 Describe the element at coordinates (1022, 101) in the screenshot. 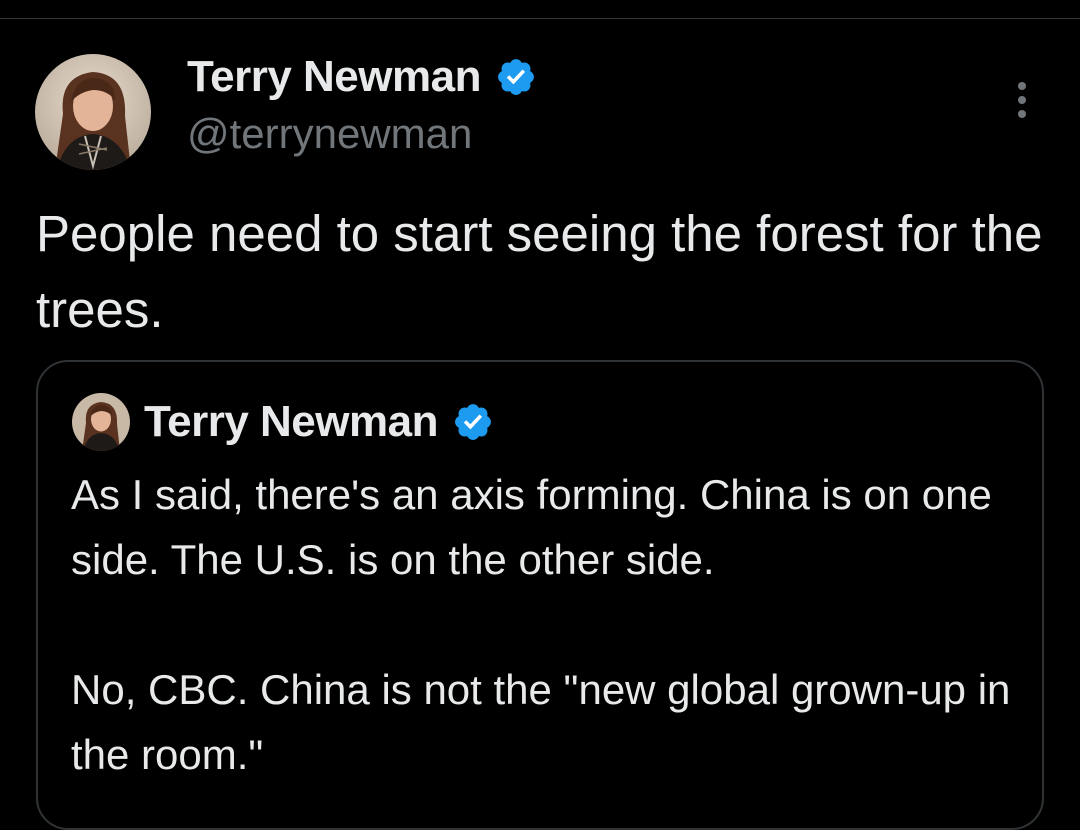

I see `more-options-icon` at that location.